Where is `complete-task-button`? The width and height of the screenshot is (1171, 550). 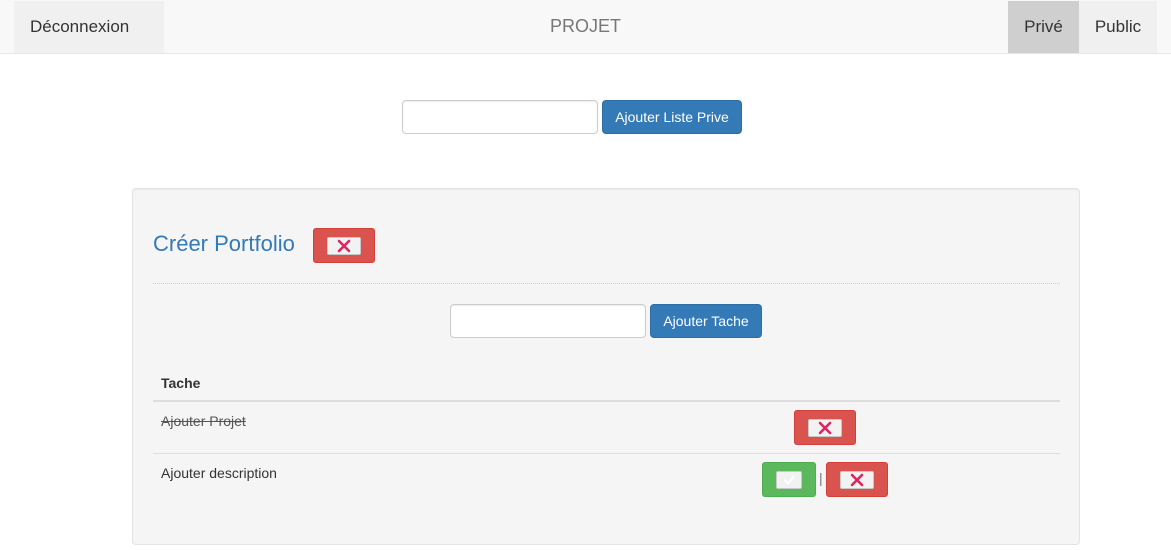 complete-task-button is located at coordinates (789, 479).